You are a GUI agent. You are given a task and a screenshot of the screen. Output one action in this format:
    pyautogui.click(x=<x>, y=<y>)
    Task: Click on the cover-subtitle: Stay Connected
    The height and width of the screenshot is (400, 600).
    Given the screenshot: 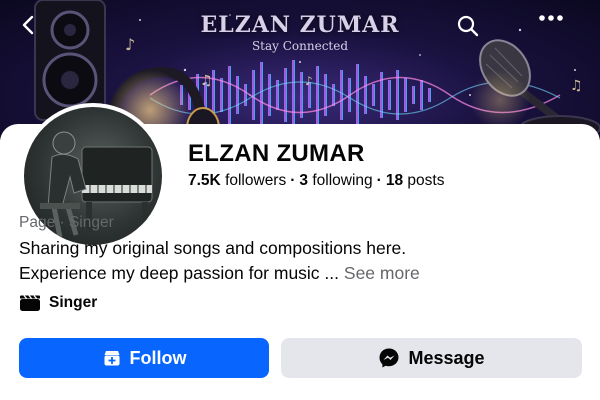 What is the action you would take?
    pyautogui.click(x=300, y=46)
    